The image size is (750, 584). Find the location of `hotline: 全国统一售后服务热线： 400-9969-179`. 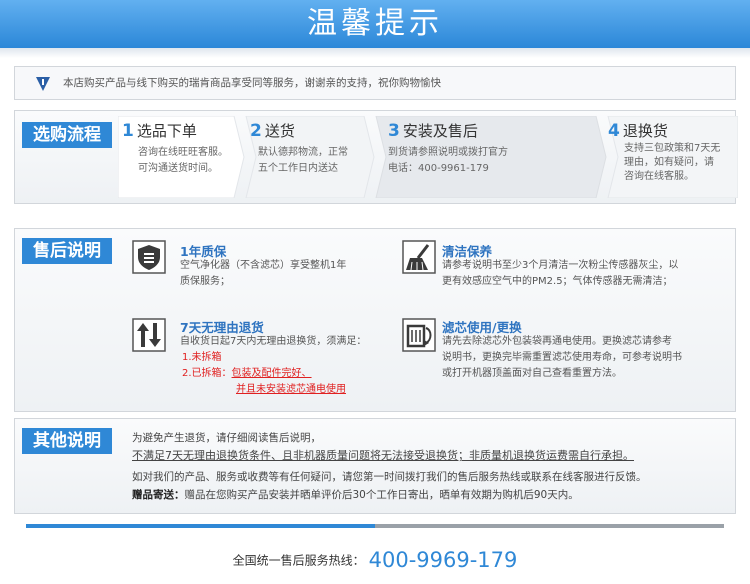

hotline: 全国统一售后服务热线： 400-9969-179 is located at coordinates (375, 560).